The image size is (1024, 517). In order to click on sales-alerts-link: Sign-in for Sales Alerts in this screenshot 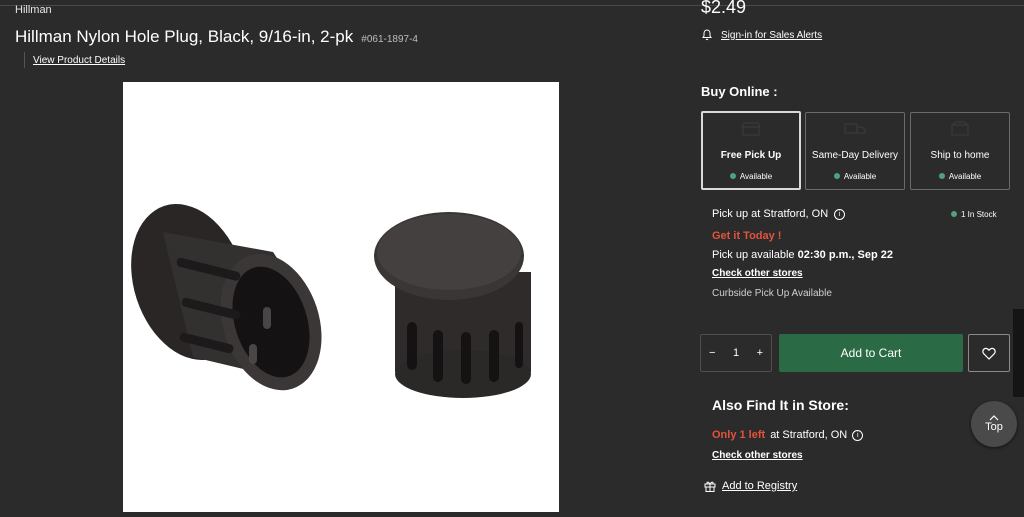, I will do `click(771, 35)`.